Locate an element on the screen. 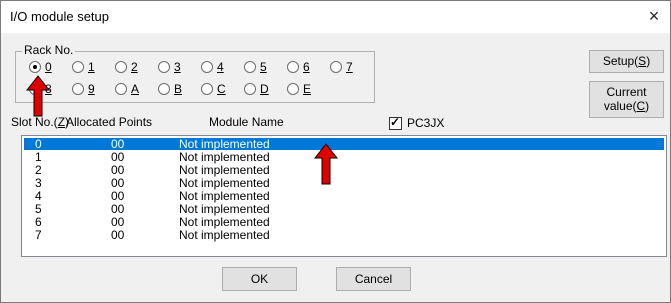 This screenshot has height=303, width=671. table-row: 4 00 Not implemented is located at coordinates (344, 196).